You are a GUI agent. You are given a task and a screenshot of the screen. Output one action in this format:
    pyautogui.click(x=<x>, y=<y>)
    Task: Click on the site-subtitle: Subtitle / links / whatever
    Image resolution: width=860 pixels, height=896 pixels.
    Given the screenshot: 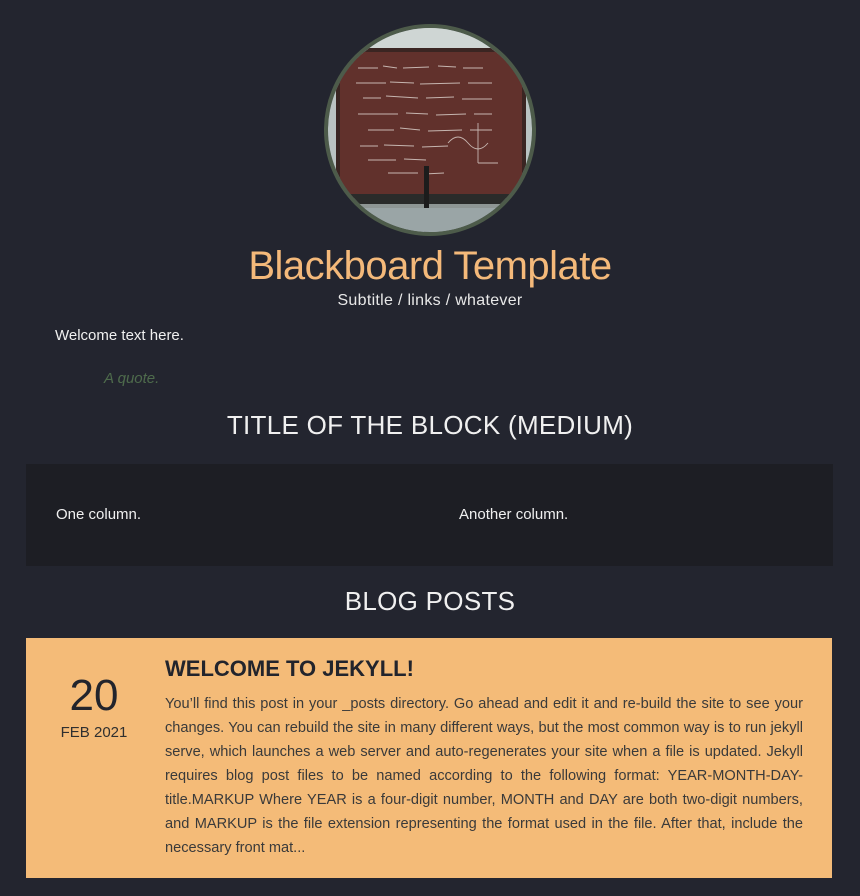 What is the action you would take?
    pyautogui.click(x=430, y=300)
    